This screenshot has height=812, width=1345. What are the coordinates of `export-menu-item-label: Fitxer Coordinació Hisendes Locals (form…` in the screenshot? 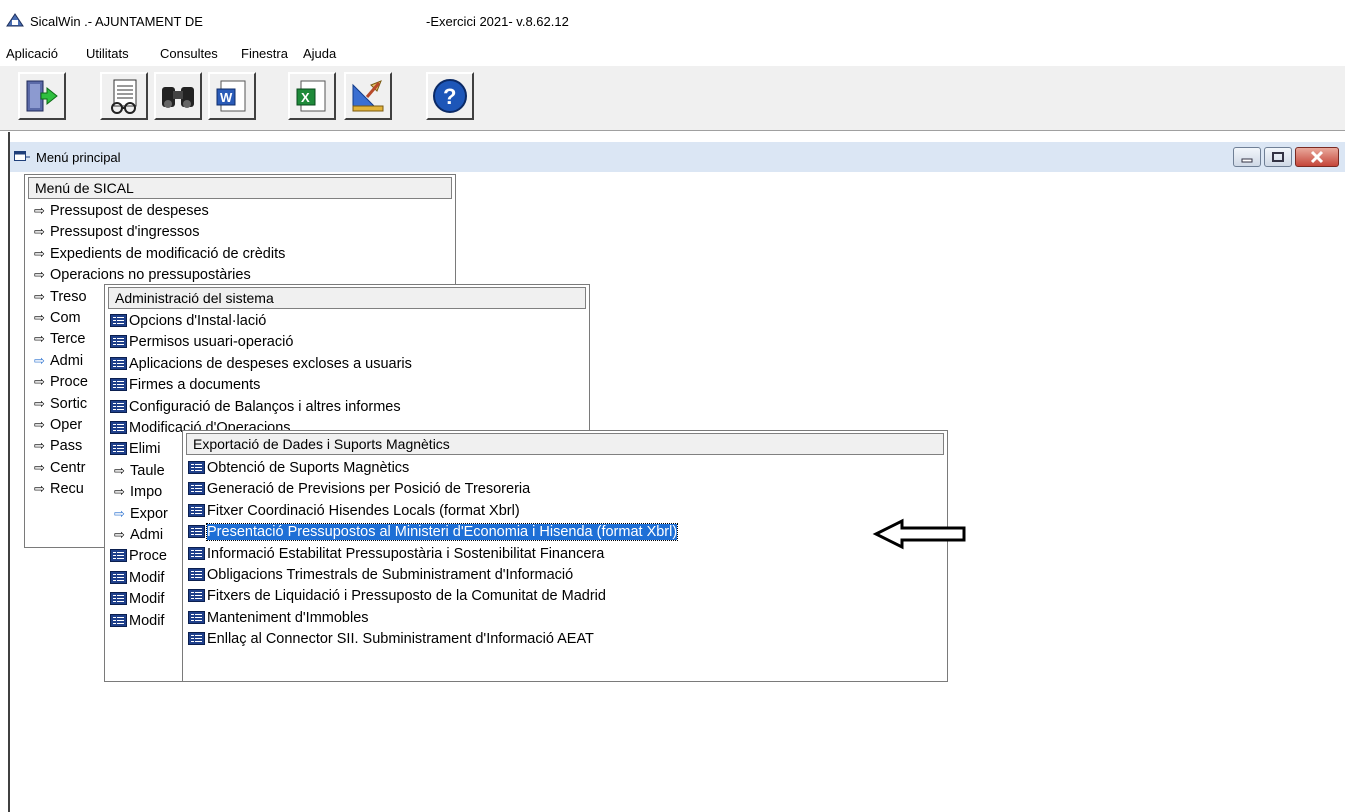 It's located at (363, 510).